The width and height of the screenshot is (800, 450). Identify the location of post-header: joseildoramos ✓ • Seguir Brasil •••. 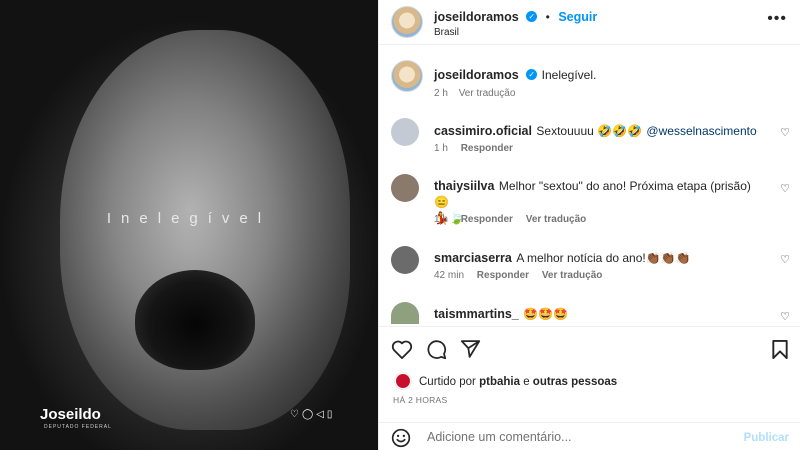
(589, 22).